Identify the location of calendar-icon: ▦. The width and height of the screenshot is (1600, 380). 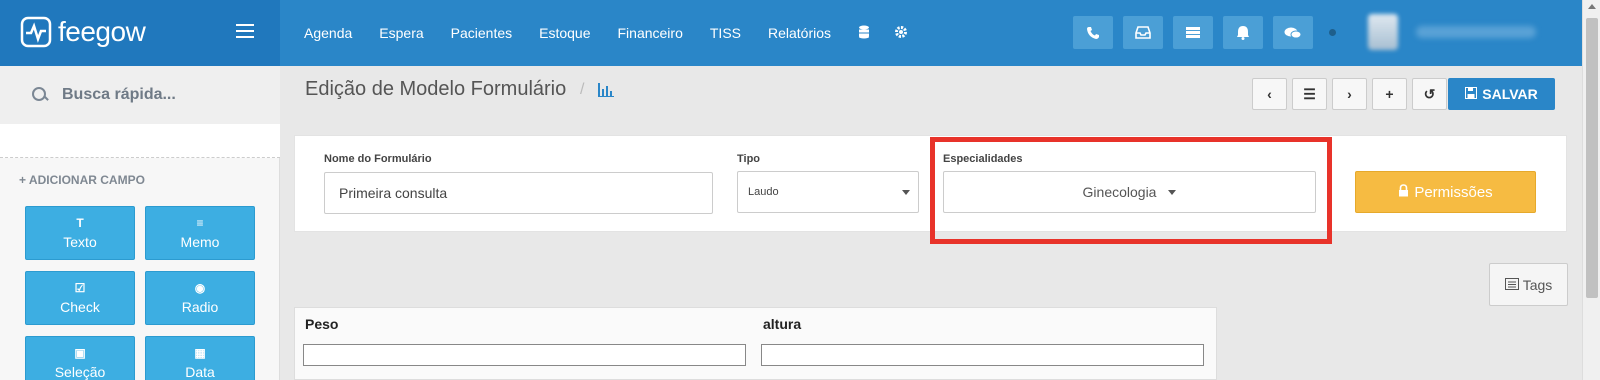
(200, 353).